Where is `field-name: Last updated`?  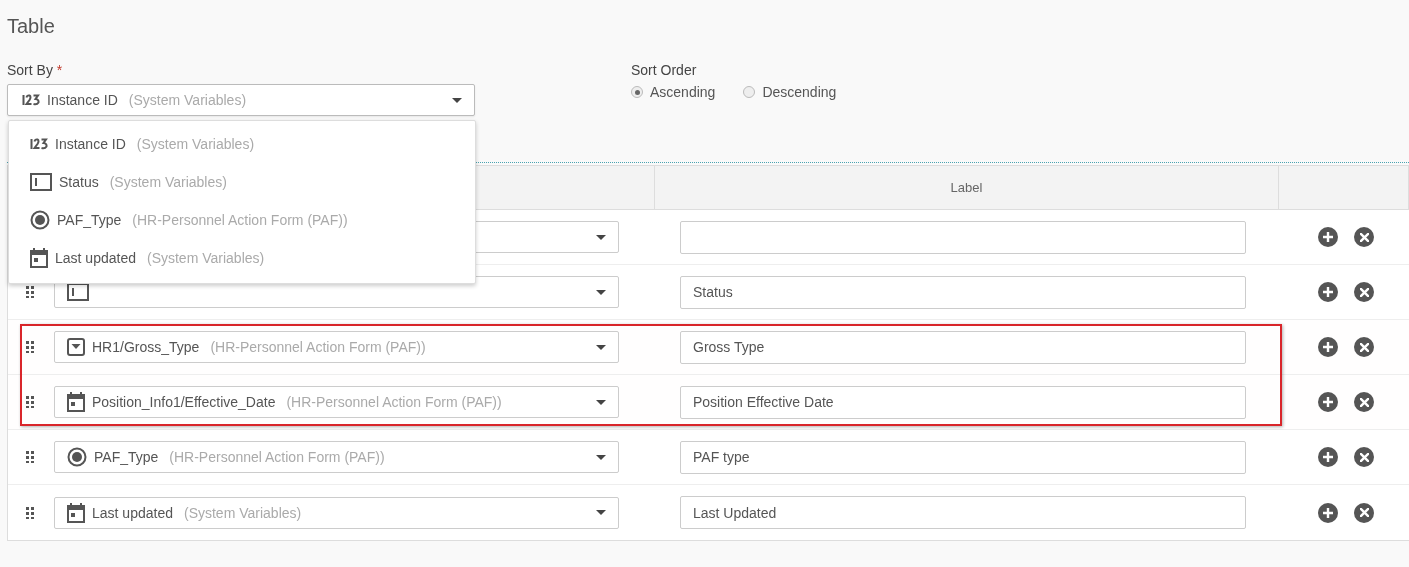
field-name: Last updated is located at coordinates (132, 512).